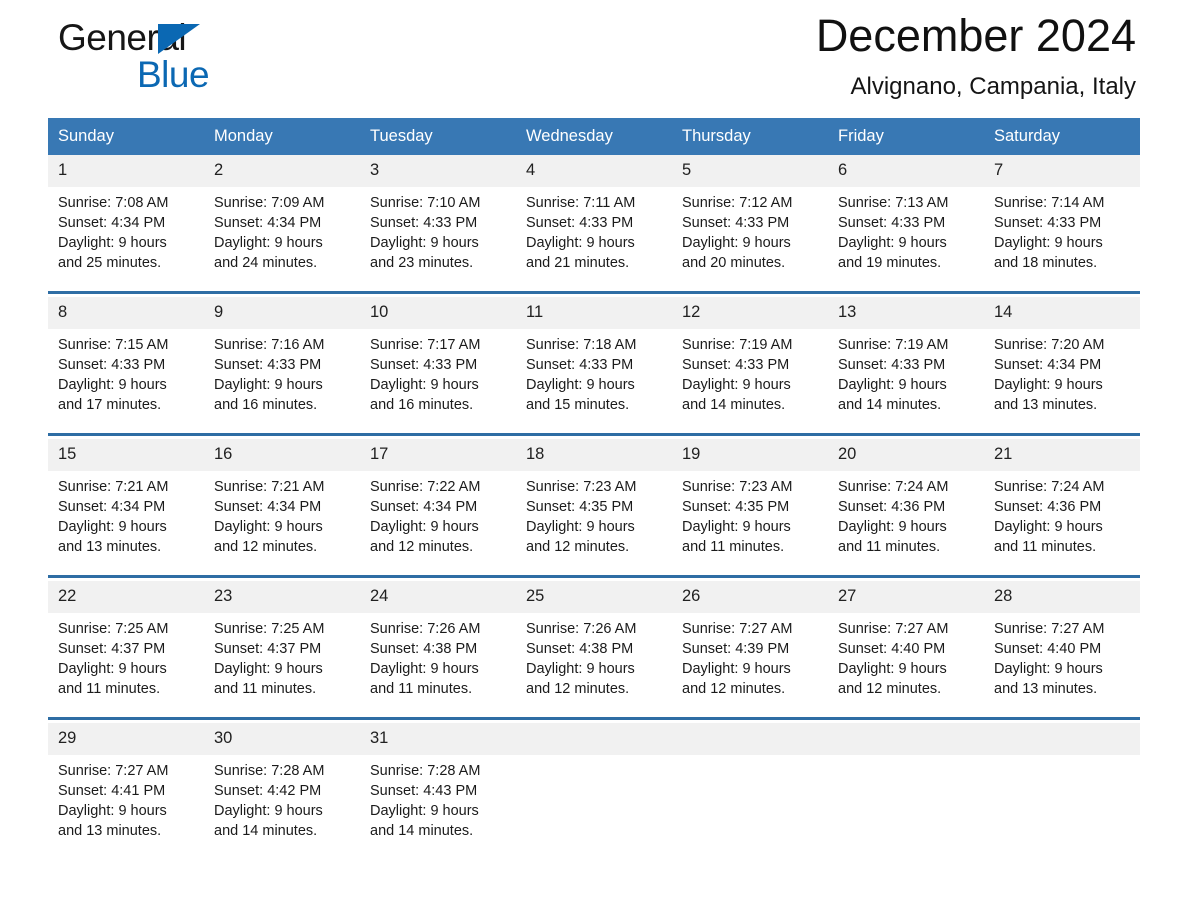  I want to click on day-number-row: 8 9 10 11 12 13 14, so click(594, 313).